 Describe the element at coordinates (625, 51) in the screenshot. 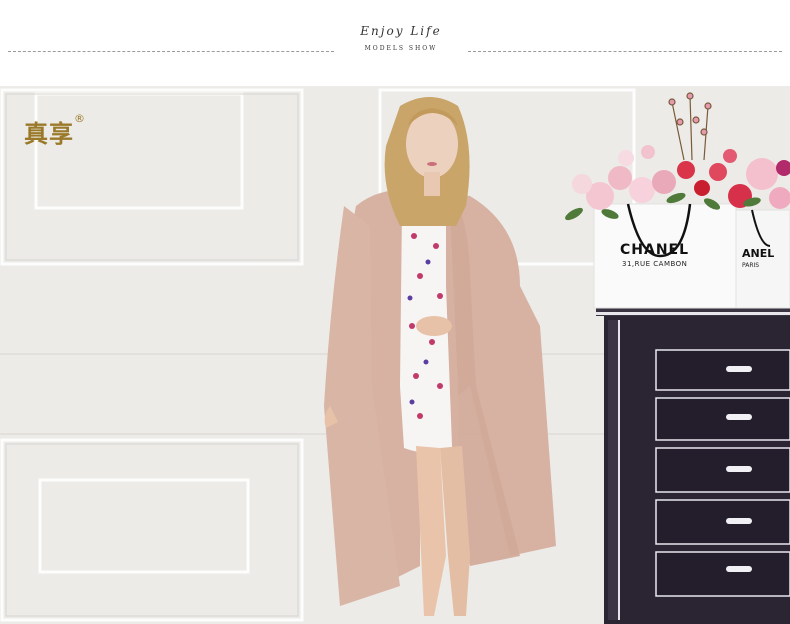

I see `header-divider-right` at that location.